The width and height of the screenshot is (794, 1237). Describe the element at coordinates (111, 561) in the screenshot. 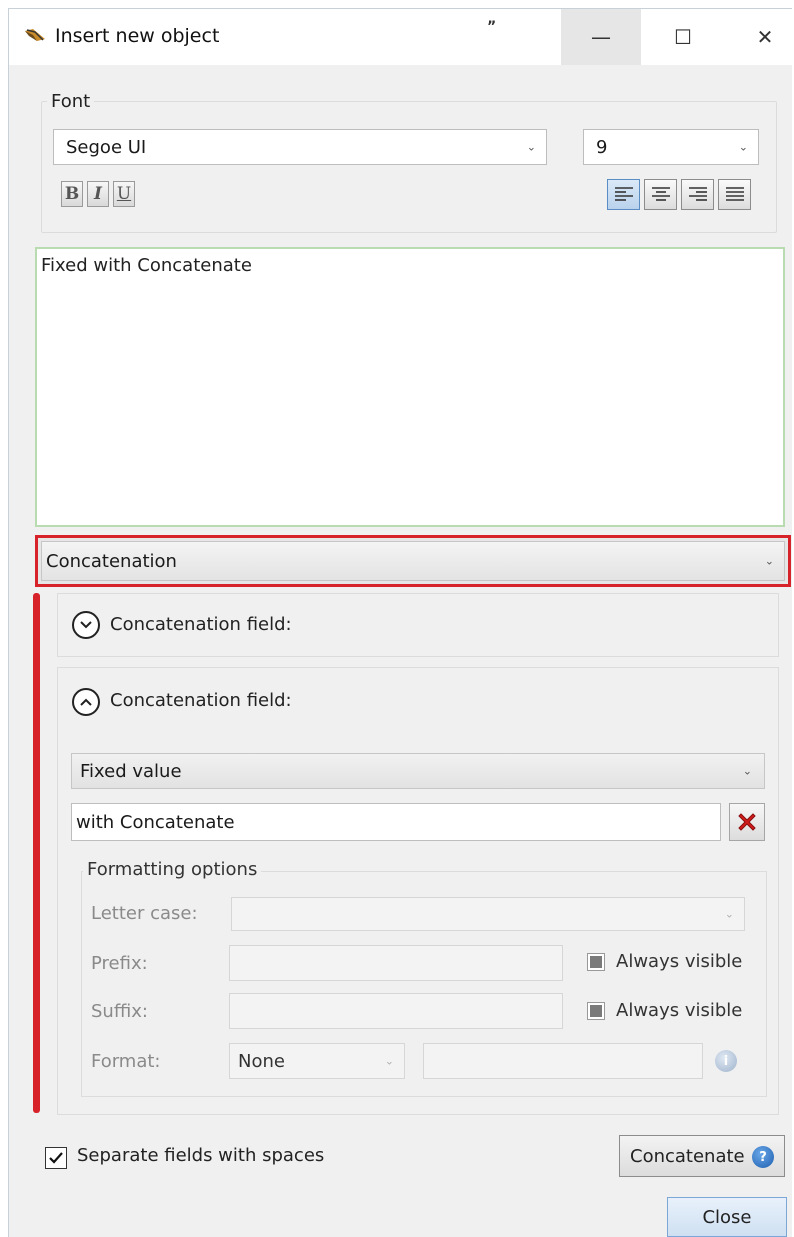

I see `object-type-value: Concatenation` at that location.